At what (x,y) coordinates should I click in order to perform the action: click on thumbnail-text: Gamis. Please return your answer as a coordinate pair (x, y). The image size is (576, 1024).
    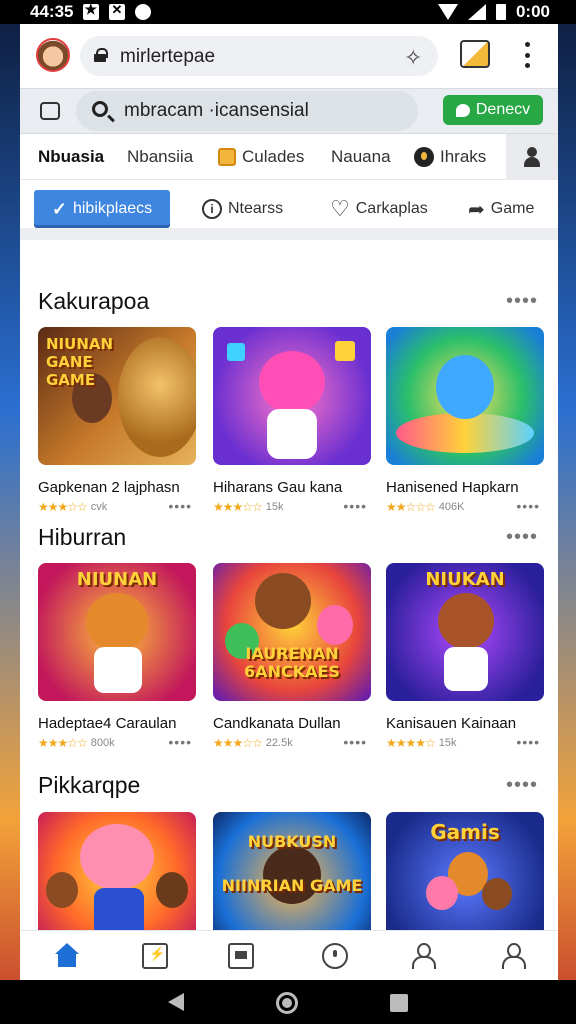
    Looking at the image, I should click on (465, 832).